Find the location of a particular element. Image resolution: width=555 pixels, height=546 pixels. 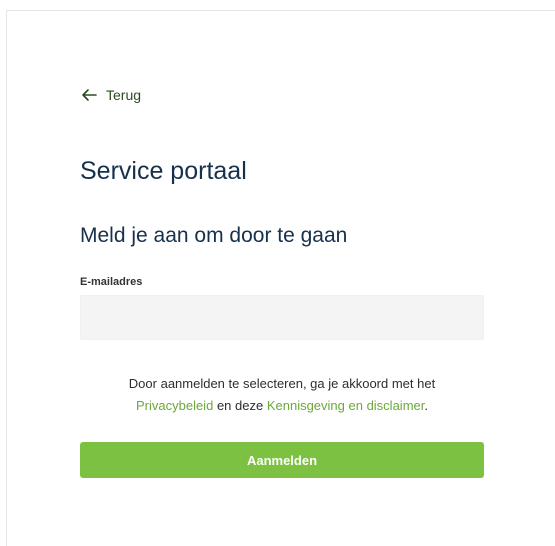

page-title: Service portaal is located at coordinates (163, 171).